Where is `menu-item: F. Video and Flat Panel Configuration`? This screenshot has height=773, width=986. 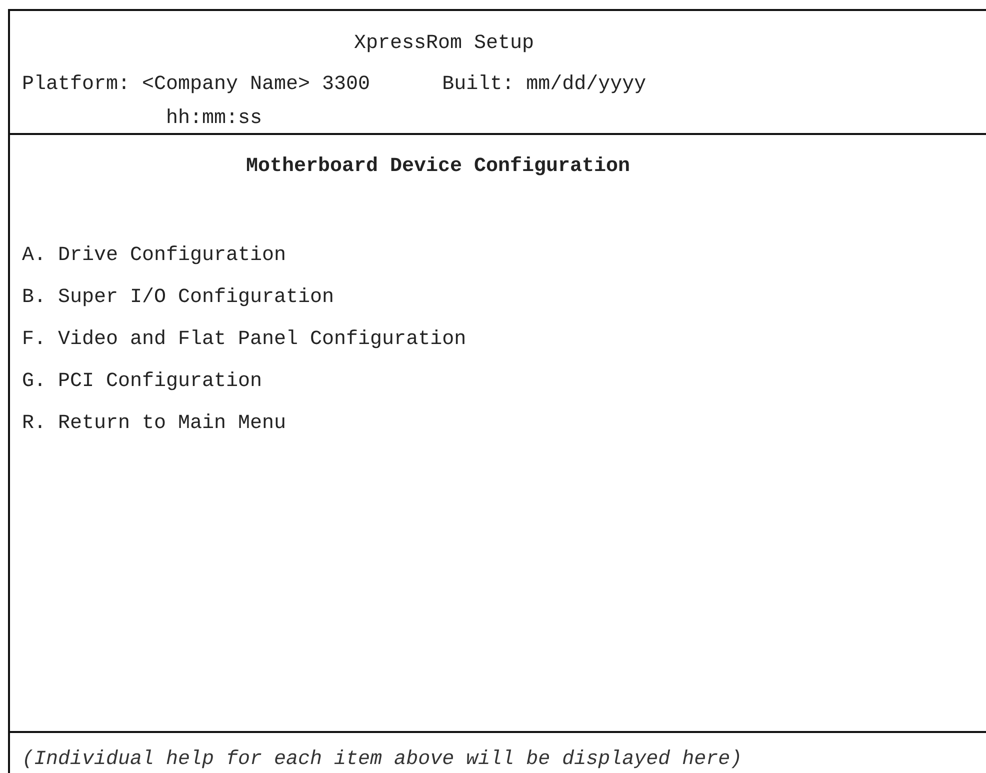
menu-item: F. Video and Flat Panel Configuration is located at coordinates (244, 340).